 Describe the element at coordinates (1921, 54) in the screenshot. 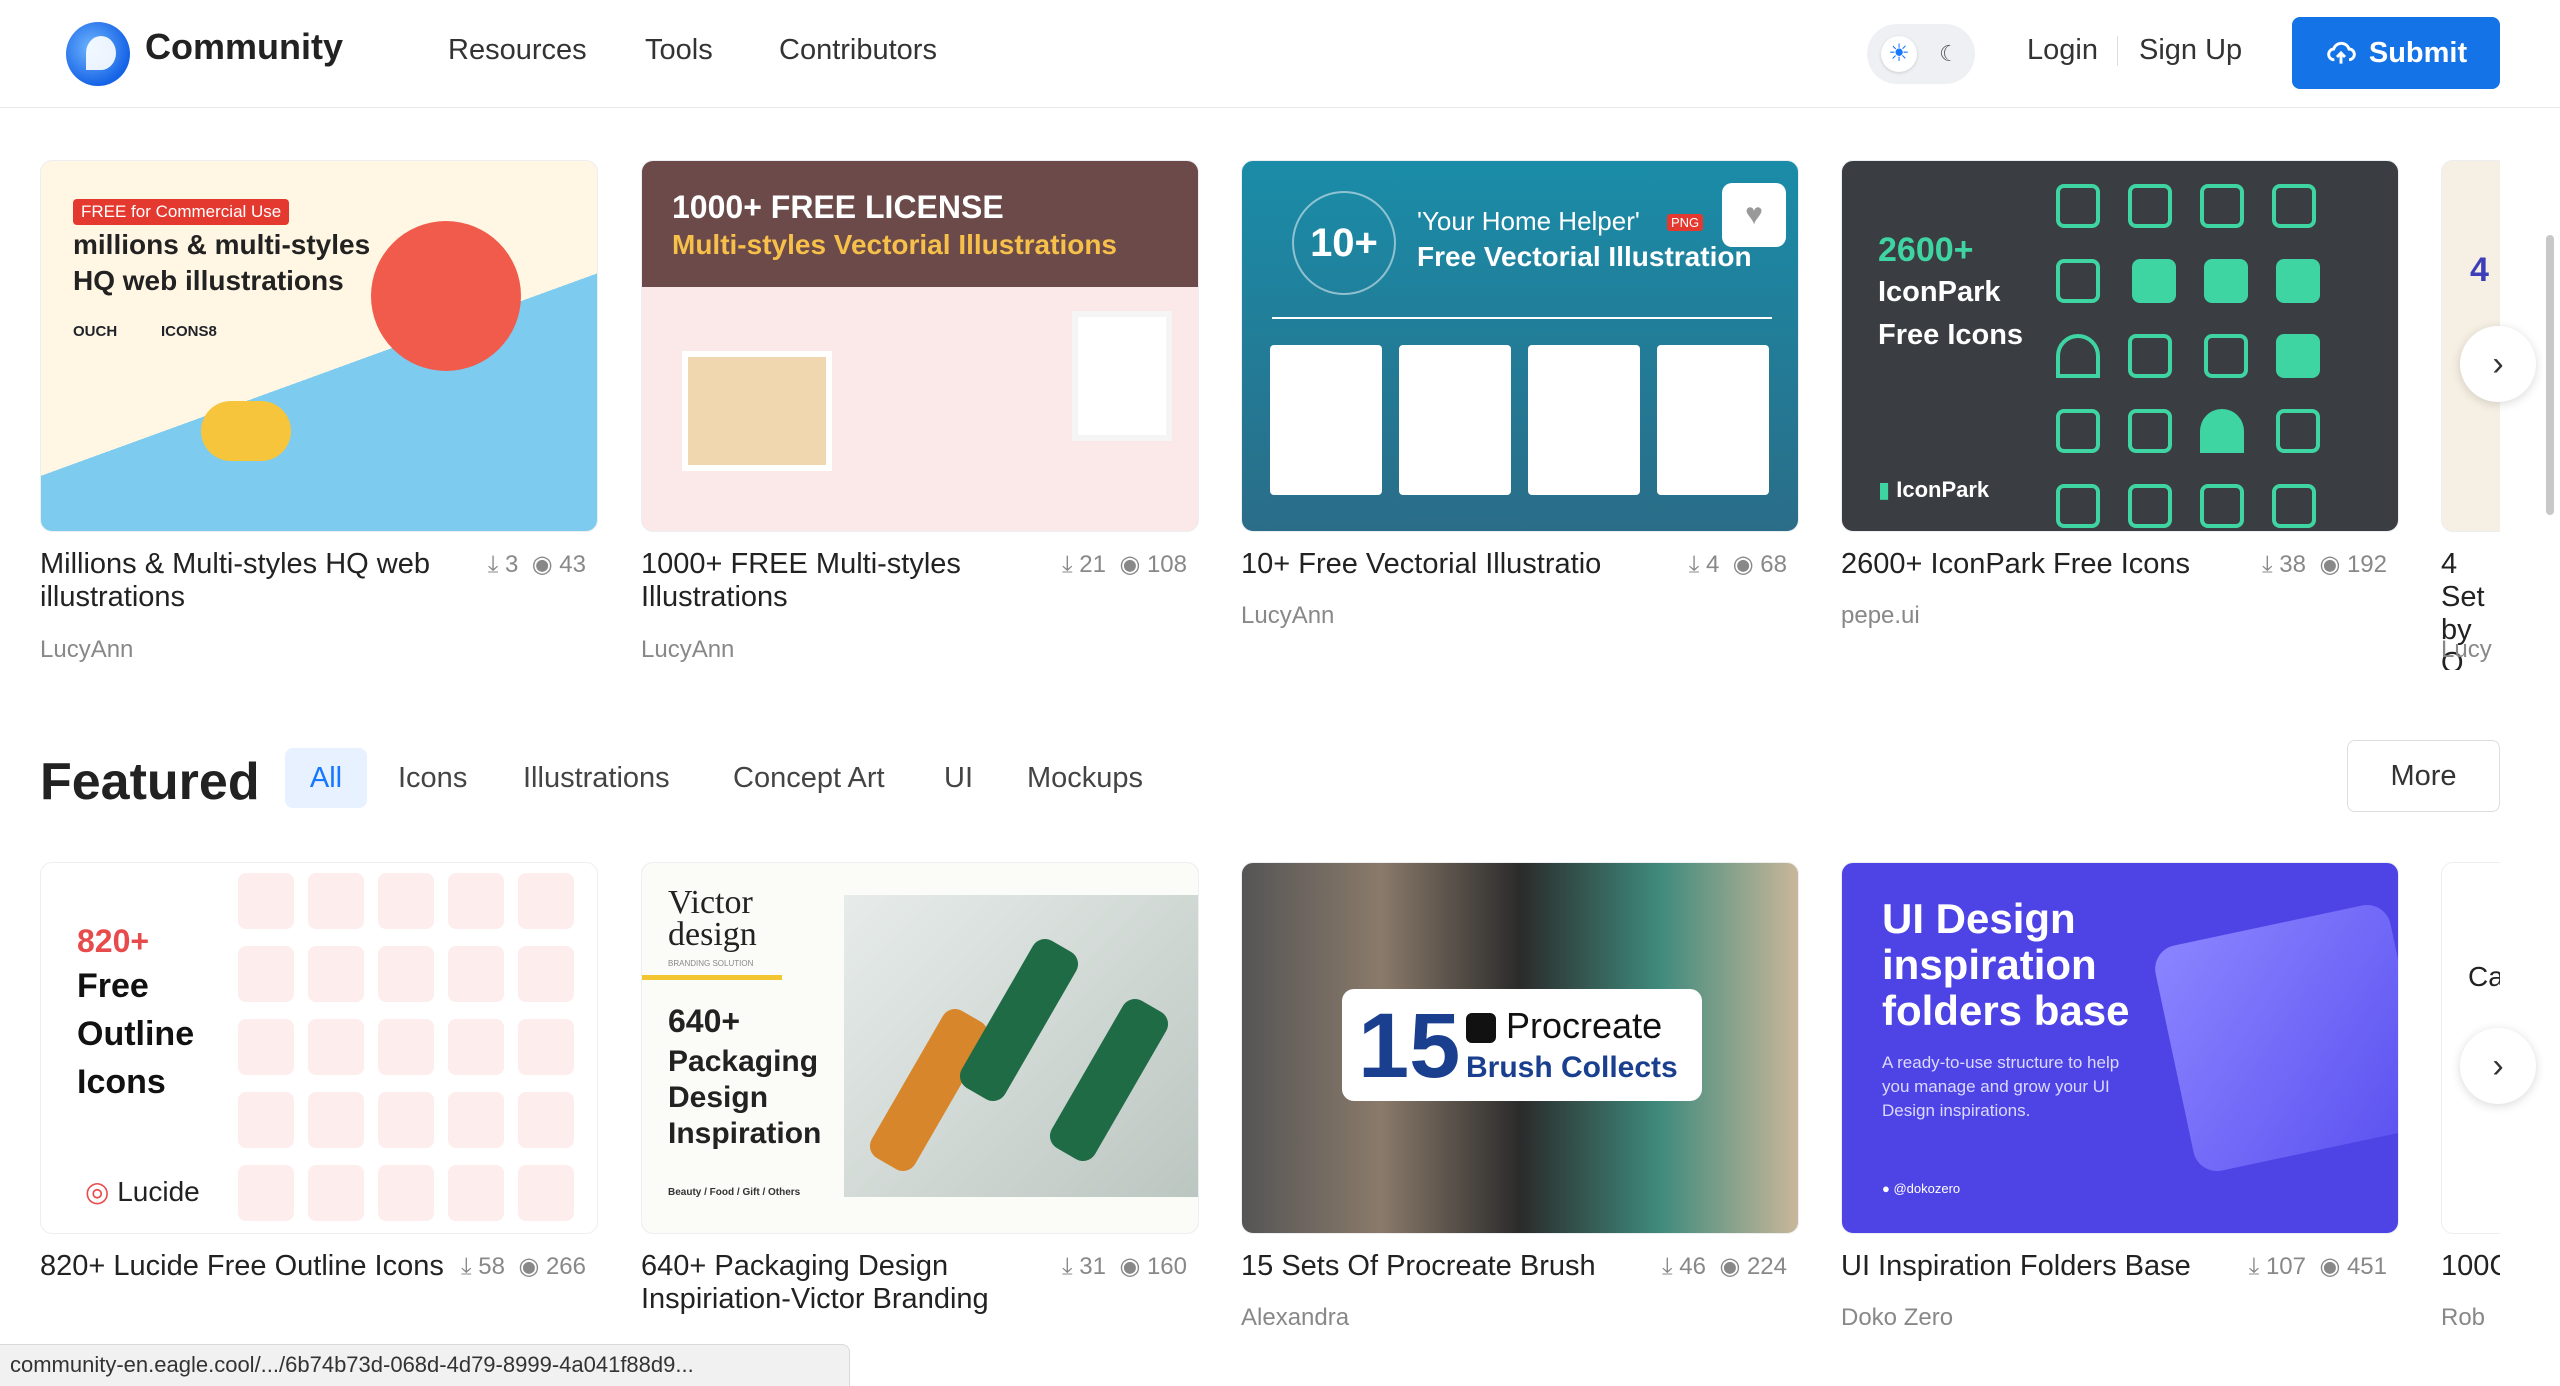

I see `theme-toggle: ☀ ☾` at that location.